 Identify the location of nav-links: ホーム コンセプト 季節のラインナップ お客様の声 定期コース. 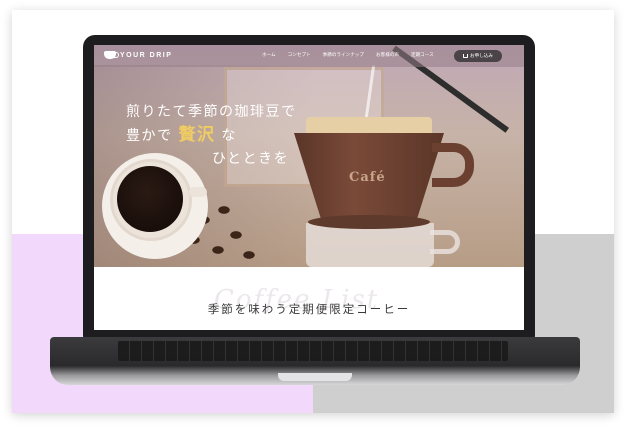
(348, 55).